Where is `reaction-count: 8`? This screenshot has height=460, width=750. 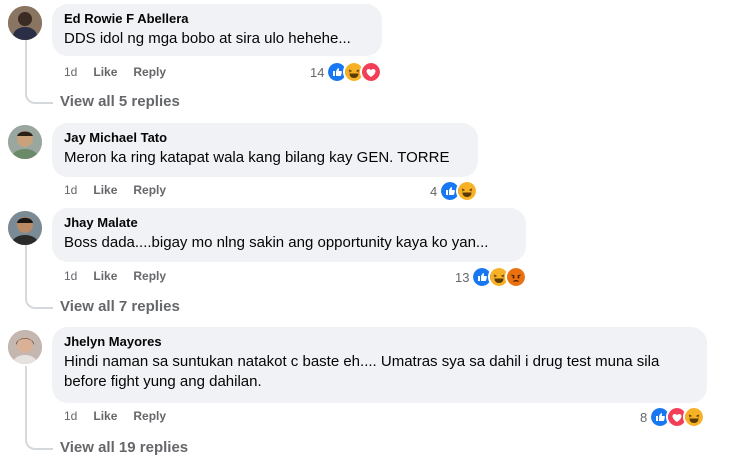 reaction-count: 8 is located at coordinates (644, 417).